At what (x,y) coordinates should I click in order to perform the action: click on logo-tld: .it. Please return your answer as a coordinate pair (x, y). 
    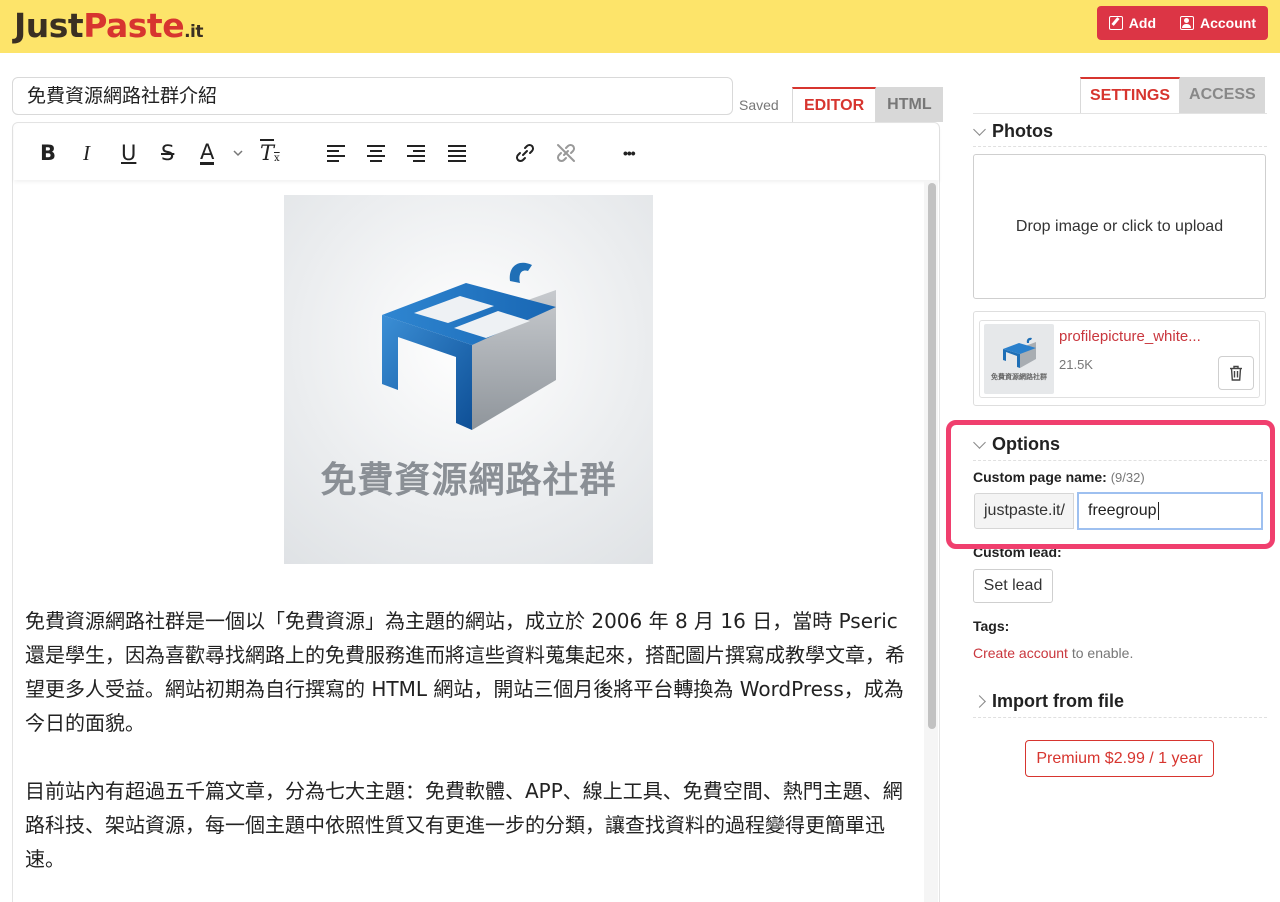
    Looking at the image, I should click on (193, 32).